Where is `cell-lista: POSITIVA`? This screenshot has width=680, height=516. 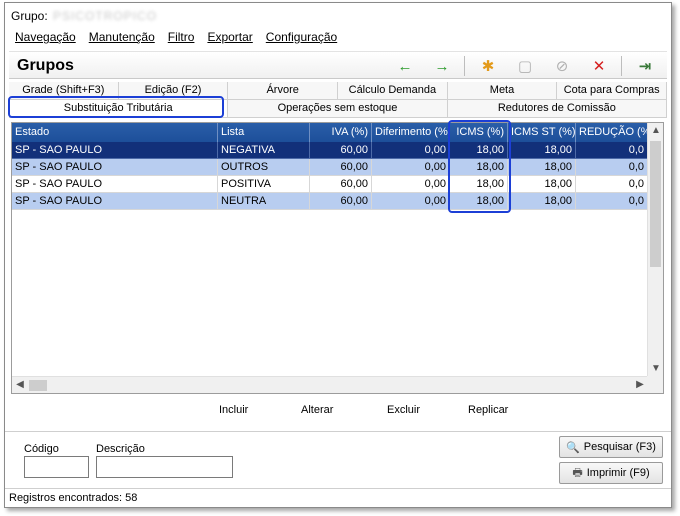 cell-lista: POSITIVA is located at coordinates (264, 184).